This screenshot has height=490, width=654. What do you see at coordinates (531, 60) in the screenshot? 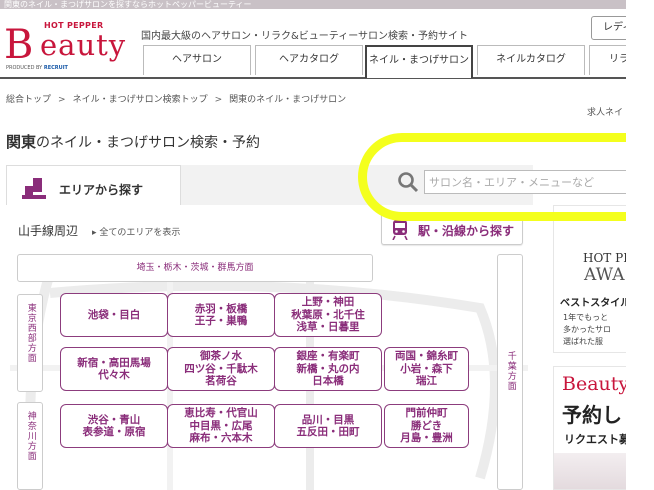
I see `tab-nail-catalog: ネイルカタログ` at bounding box center [531, 60].